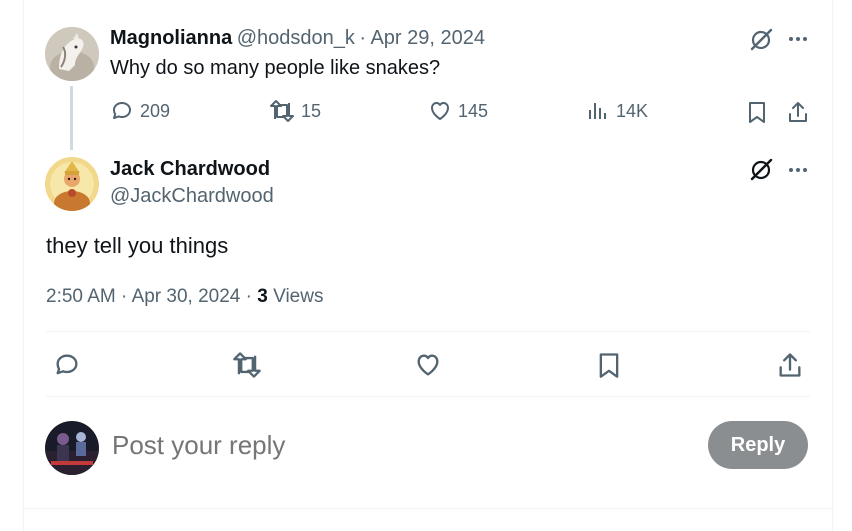 This screenshot has width=852, height=531. I want to click on parent-view-count: 14K, so click(632, 110).